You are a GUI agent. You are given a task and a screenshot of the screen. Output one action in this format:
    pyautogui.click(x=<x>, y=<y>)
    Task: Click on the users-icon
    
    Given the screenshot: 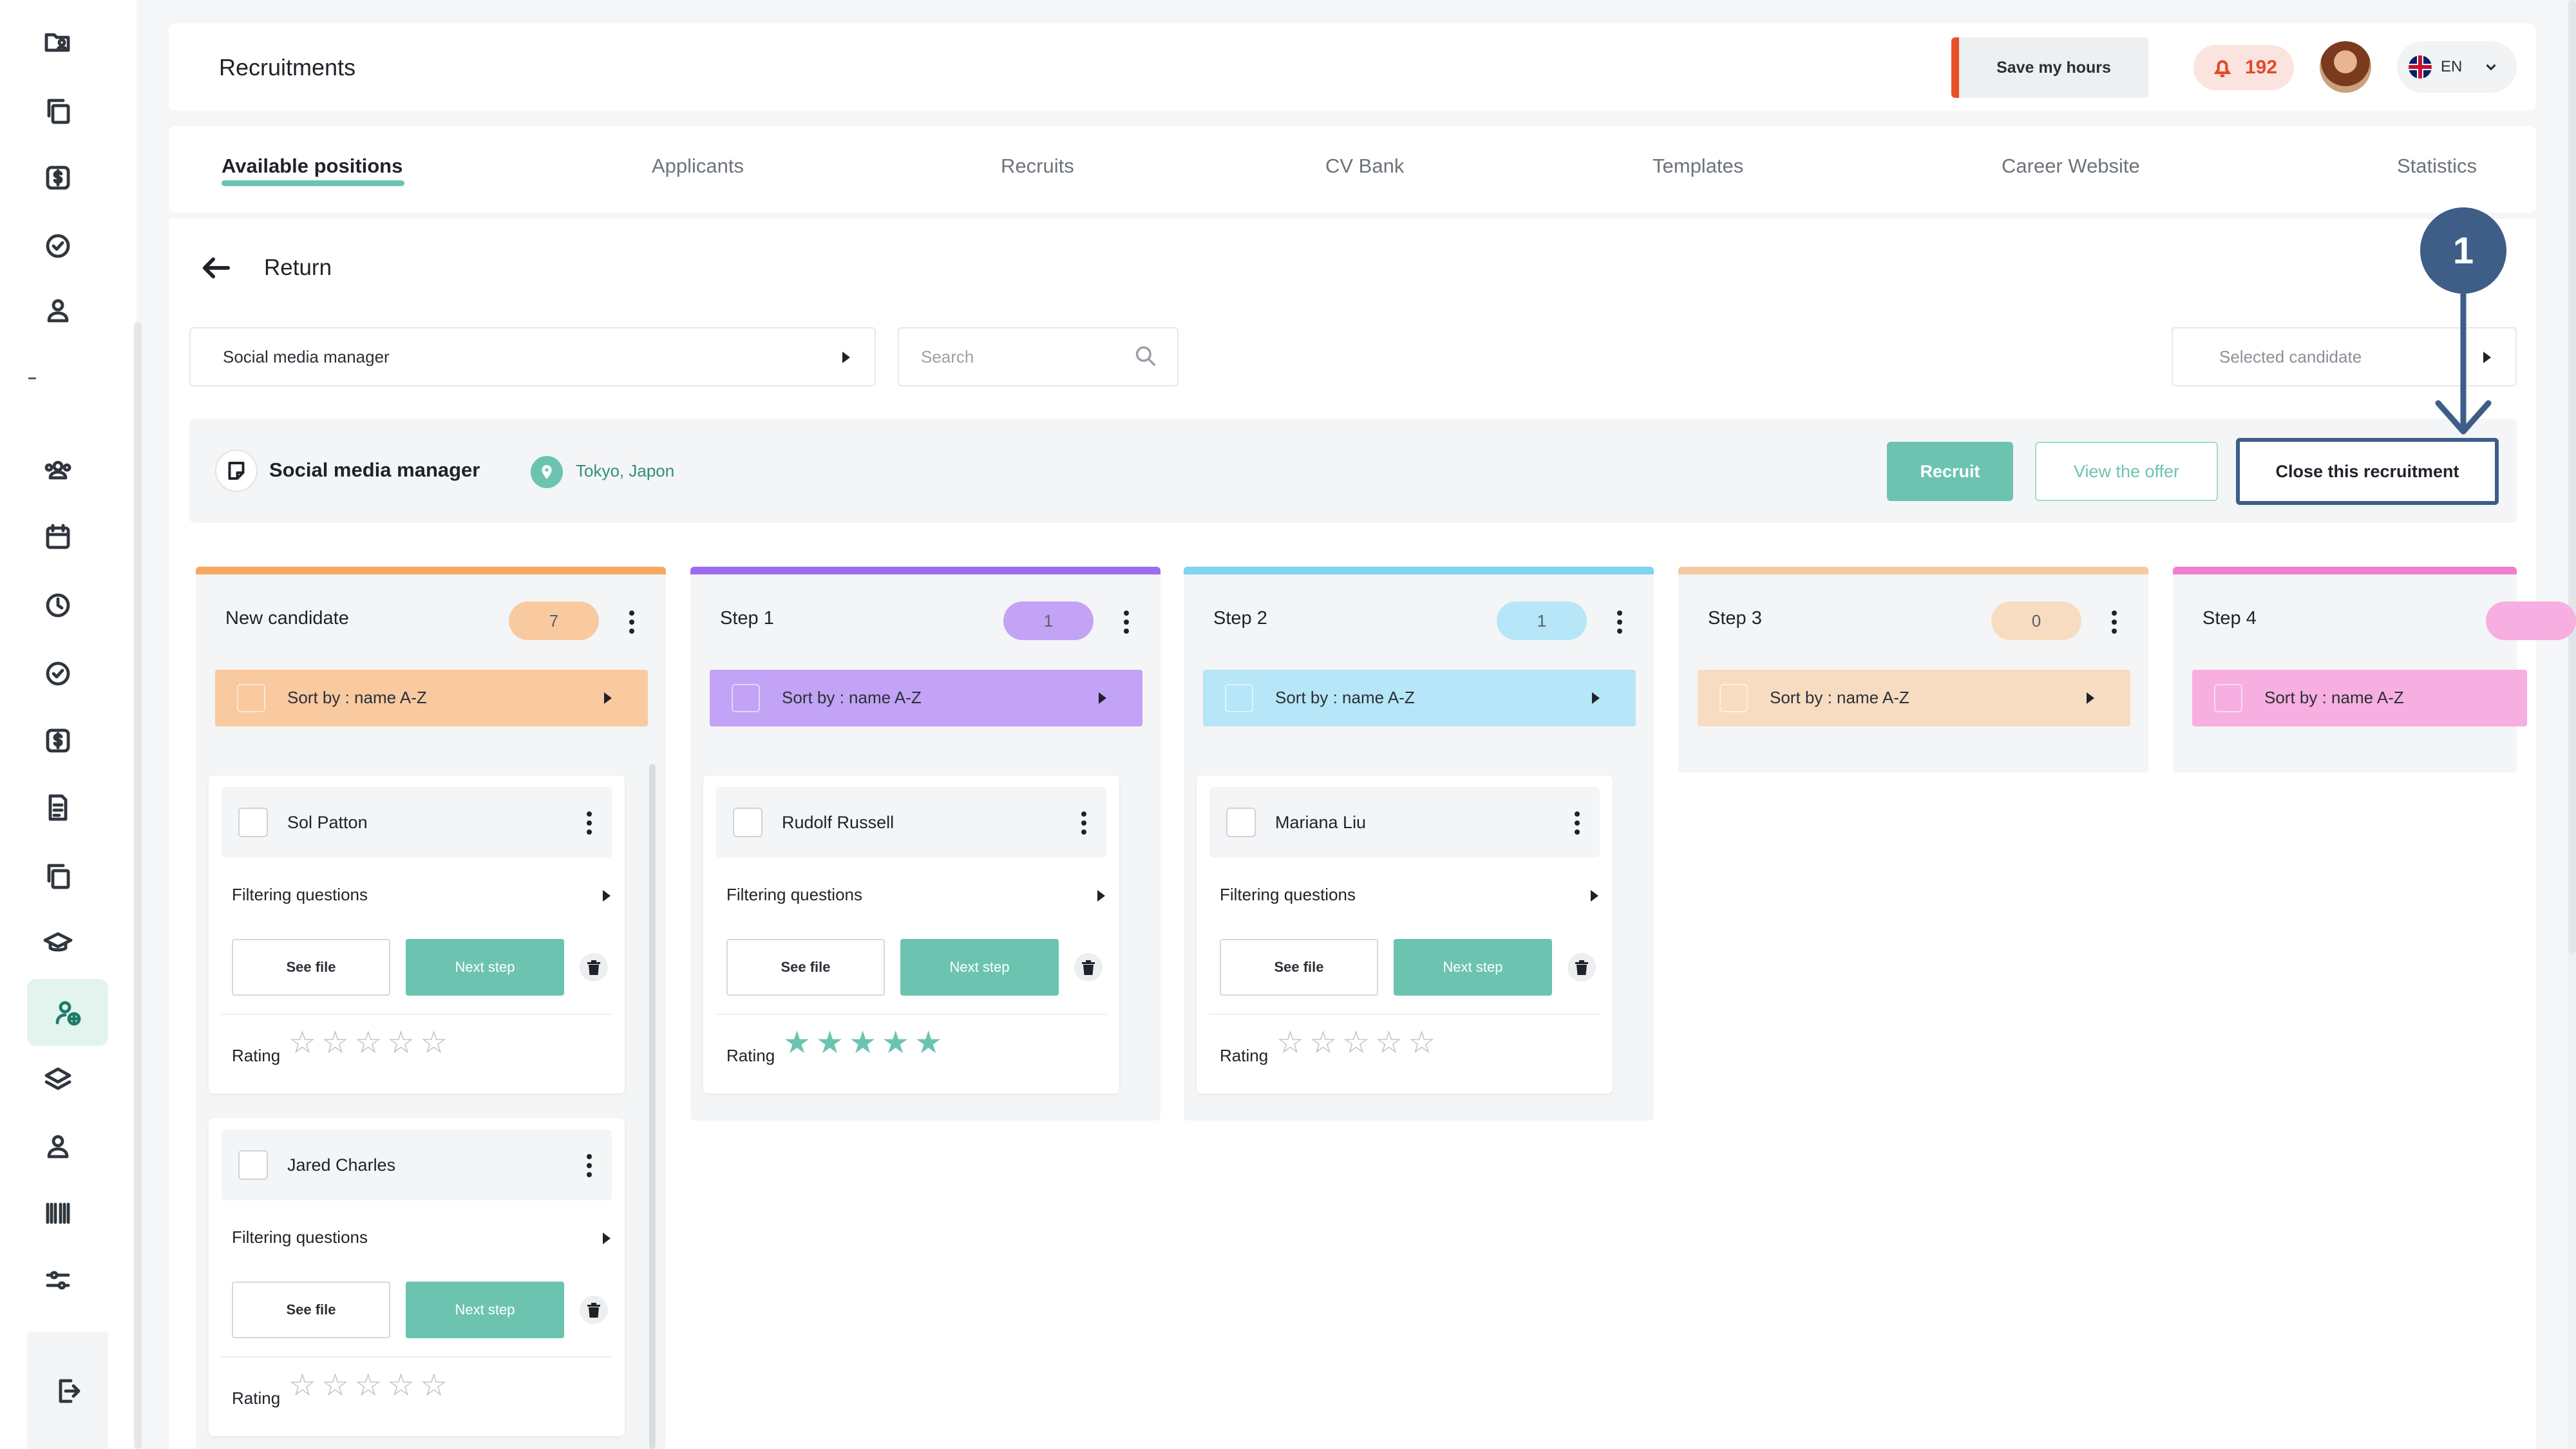 What is the action you would take?
    pyautogui.click(x=58, y=470)
    